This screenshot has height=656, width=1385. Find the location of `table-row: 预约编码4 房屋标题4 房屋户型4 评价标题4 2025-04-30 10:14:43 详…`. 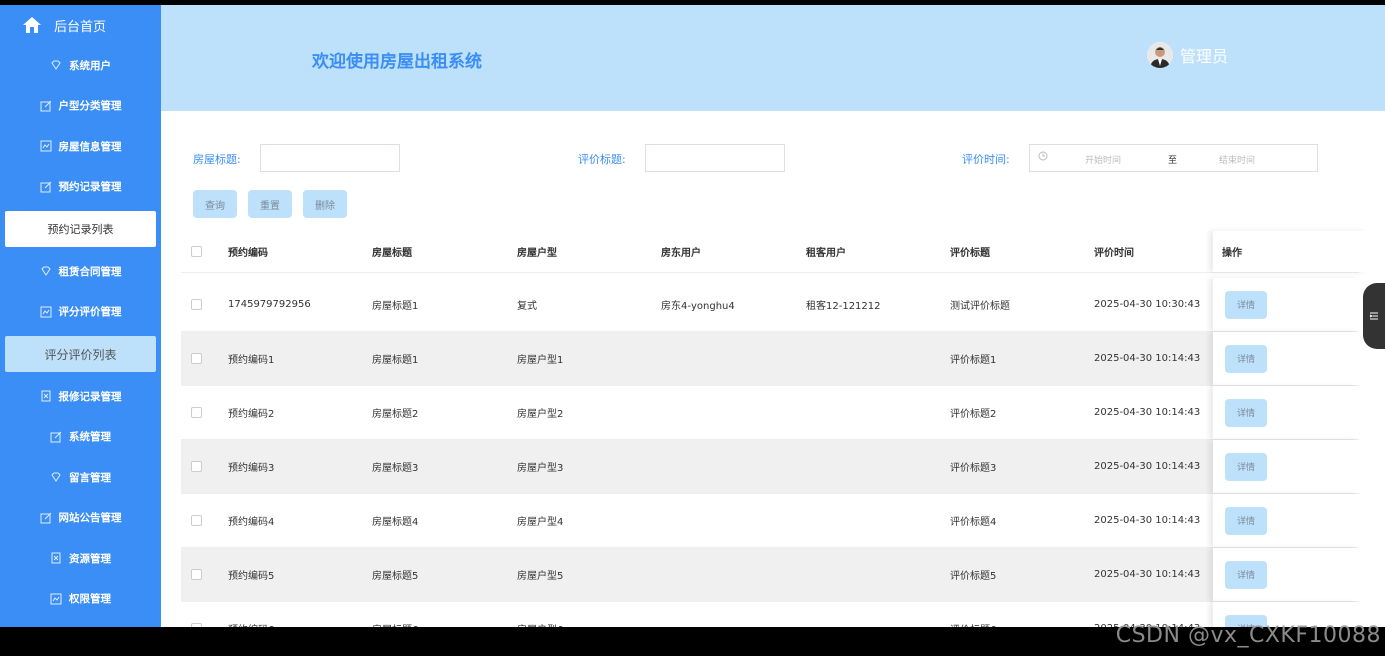

table-row: 预约编码4 房屋标题4 房屋户型4 评价标题4 2025-04-30 10:14:43 详… is located at coordinates (770, 521).